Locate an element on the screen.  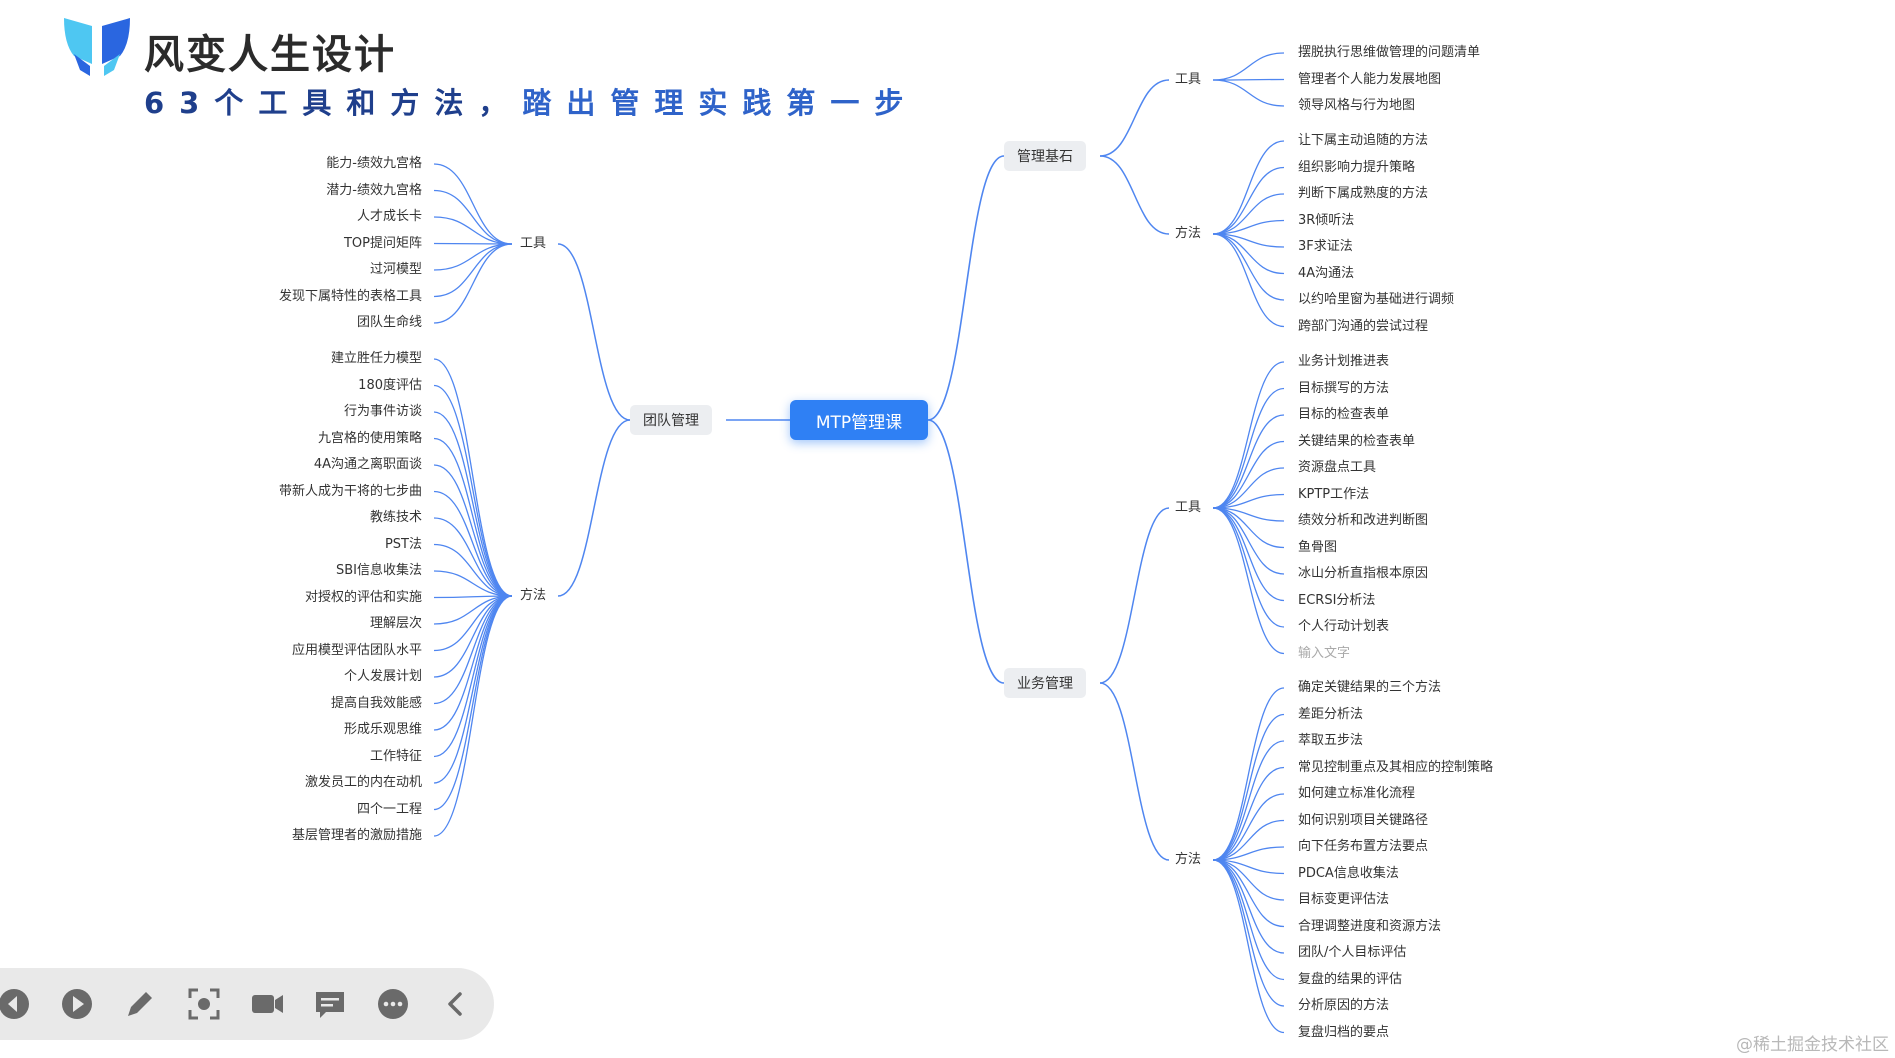
mindmap-root: MTP管理课 is located at coordinates (859, 420).